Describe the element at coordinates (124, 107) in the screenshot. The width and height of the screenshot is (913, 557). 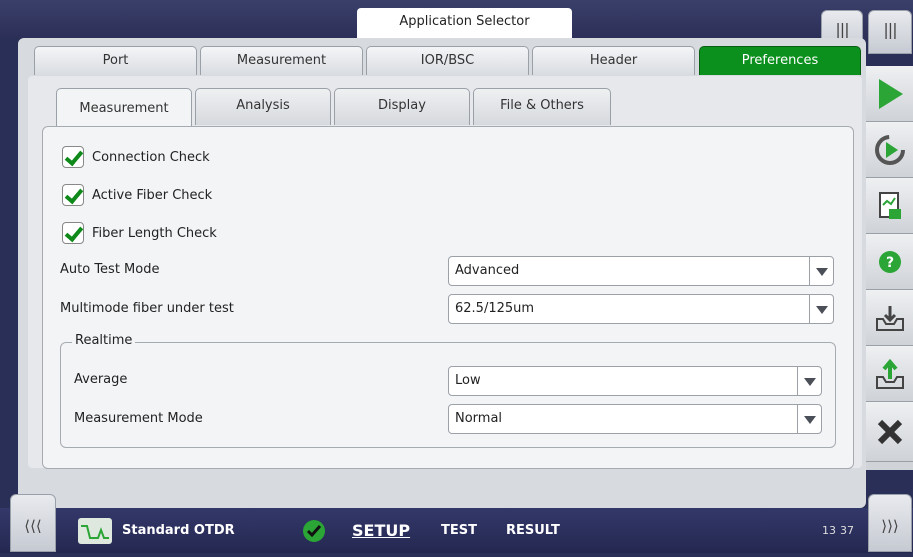
I see `subtab-measurement: Measurement` at that location.